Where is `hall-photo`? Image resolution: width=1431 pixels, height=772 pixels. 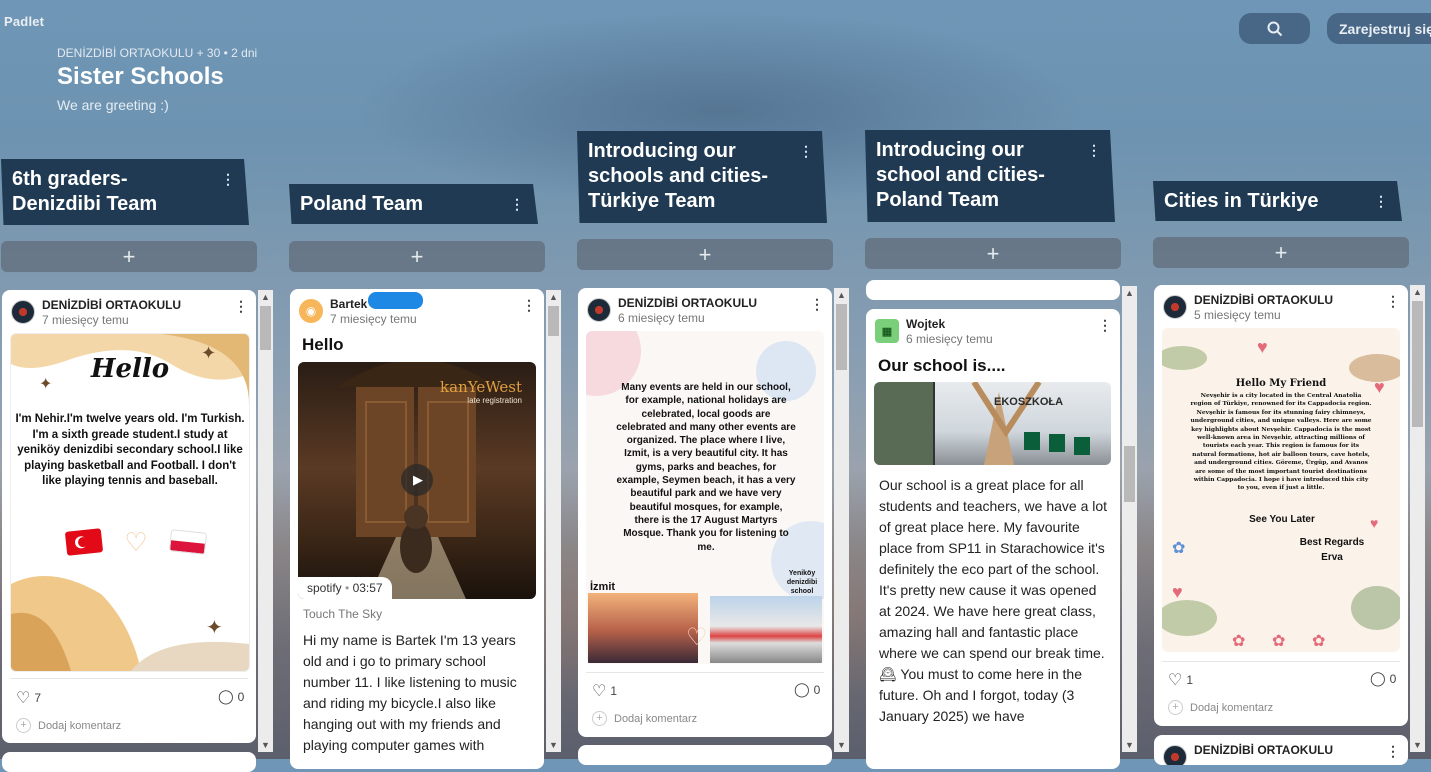 hall-photo is located at coordinates (982, 423).